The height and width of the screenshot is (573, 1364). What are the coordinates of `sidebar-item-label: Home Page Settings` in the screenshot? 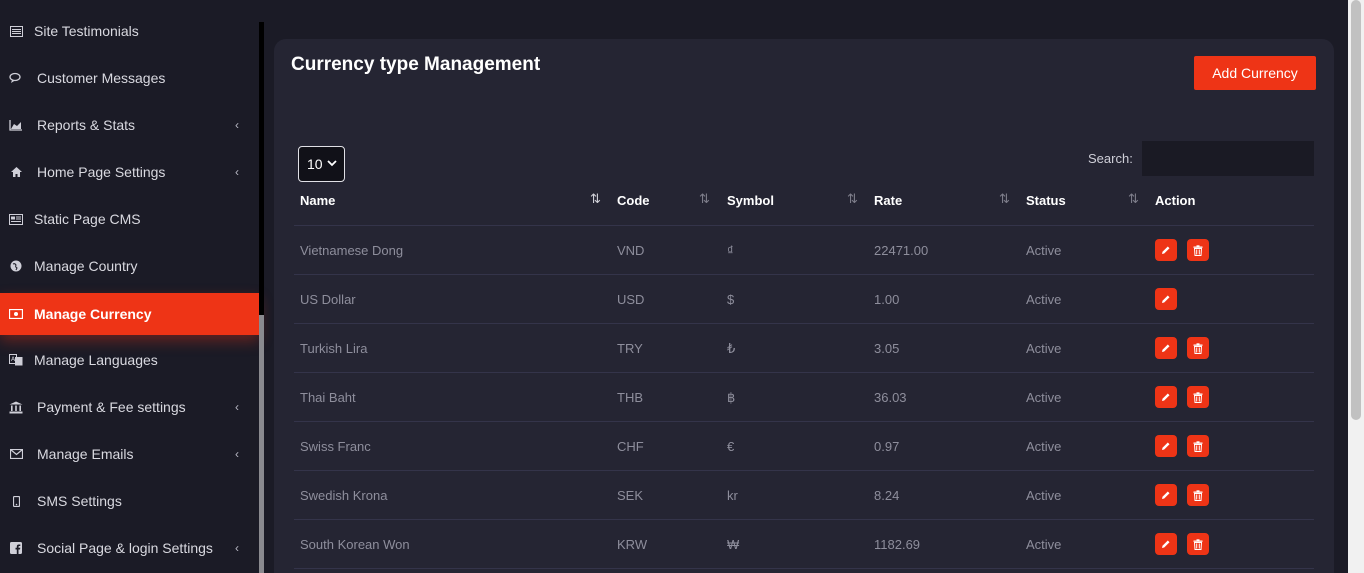 It's located at (101, 172).